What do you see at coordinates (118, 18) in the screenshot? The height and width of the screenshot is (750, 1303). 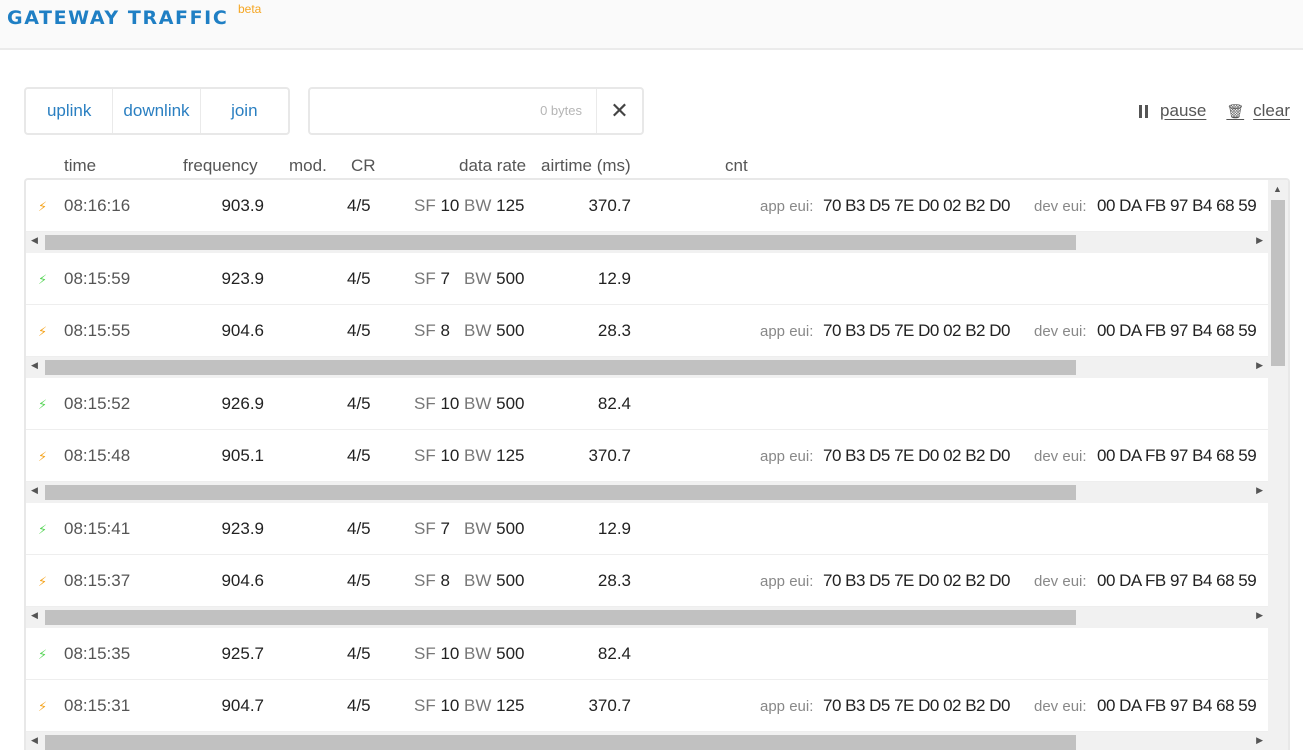 I see `page-title: GATEWAY TRAFFIC` at bounding box center [118, 18].